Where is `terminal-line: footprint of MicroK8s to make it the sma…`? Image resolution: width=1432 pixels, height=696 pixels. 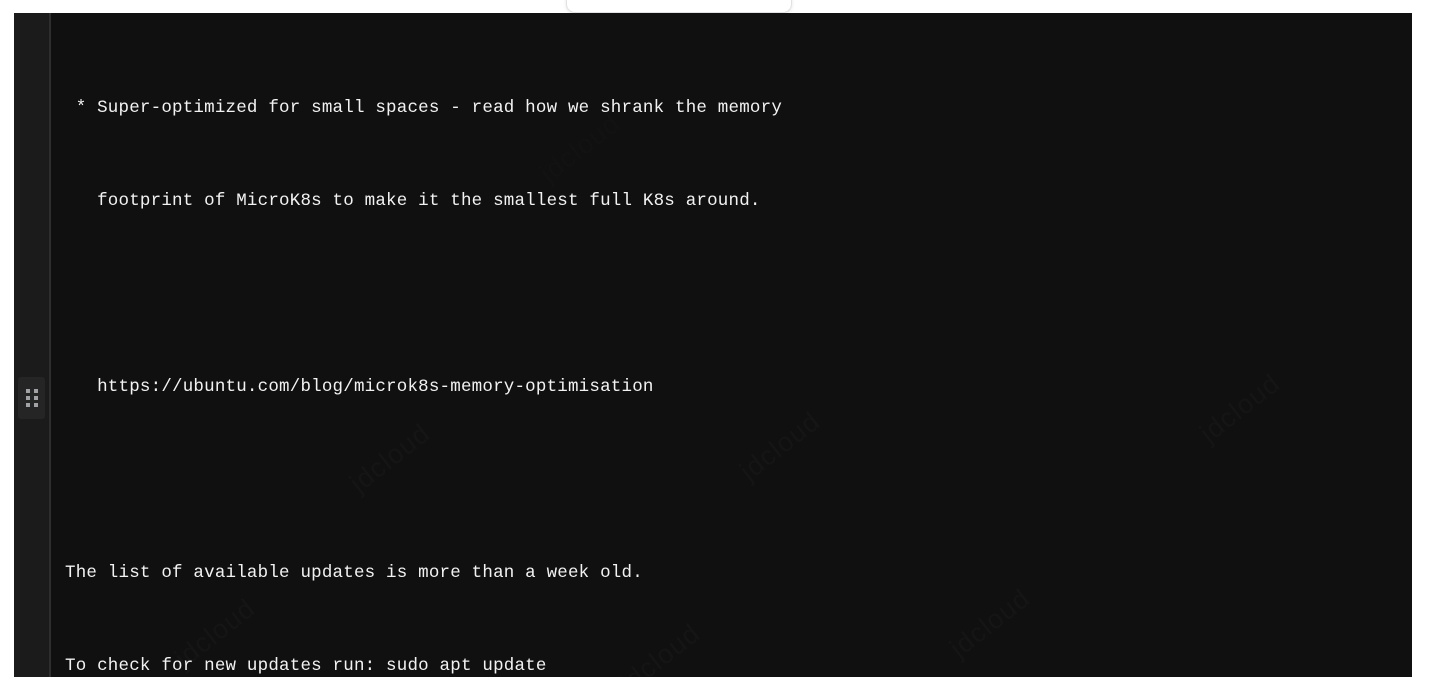
terminal-line: footprint of MicroK8s to make it the sma… is located at coordinates (413, 201).